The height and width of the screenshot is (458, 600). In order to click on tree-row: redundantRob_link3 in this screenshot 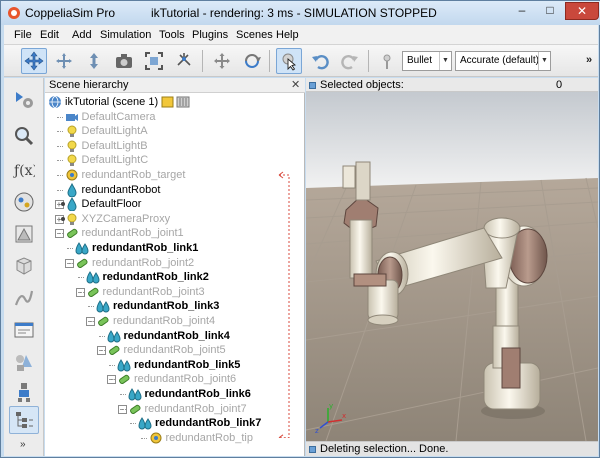, I will do `click(172, 306)`.